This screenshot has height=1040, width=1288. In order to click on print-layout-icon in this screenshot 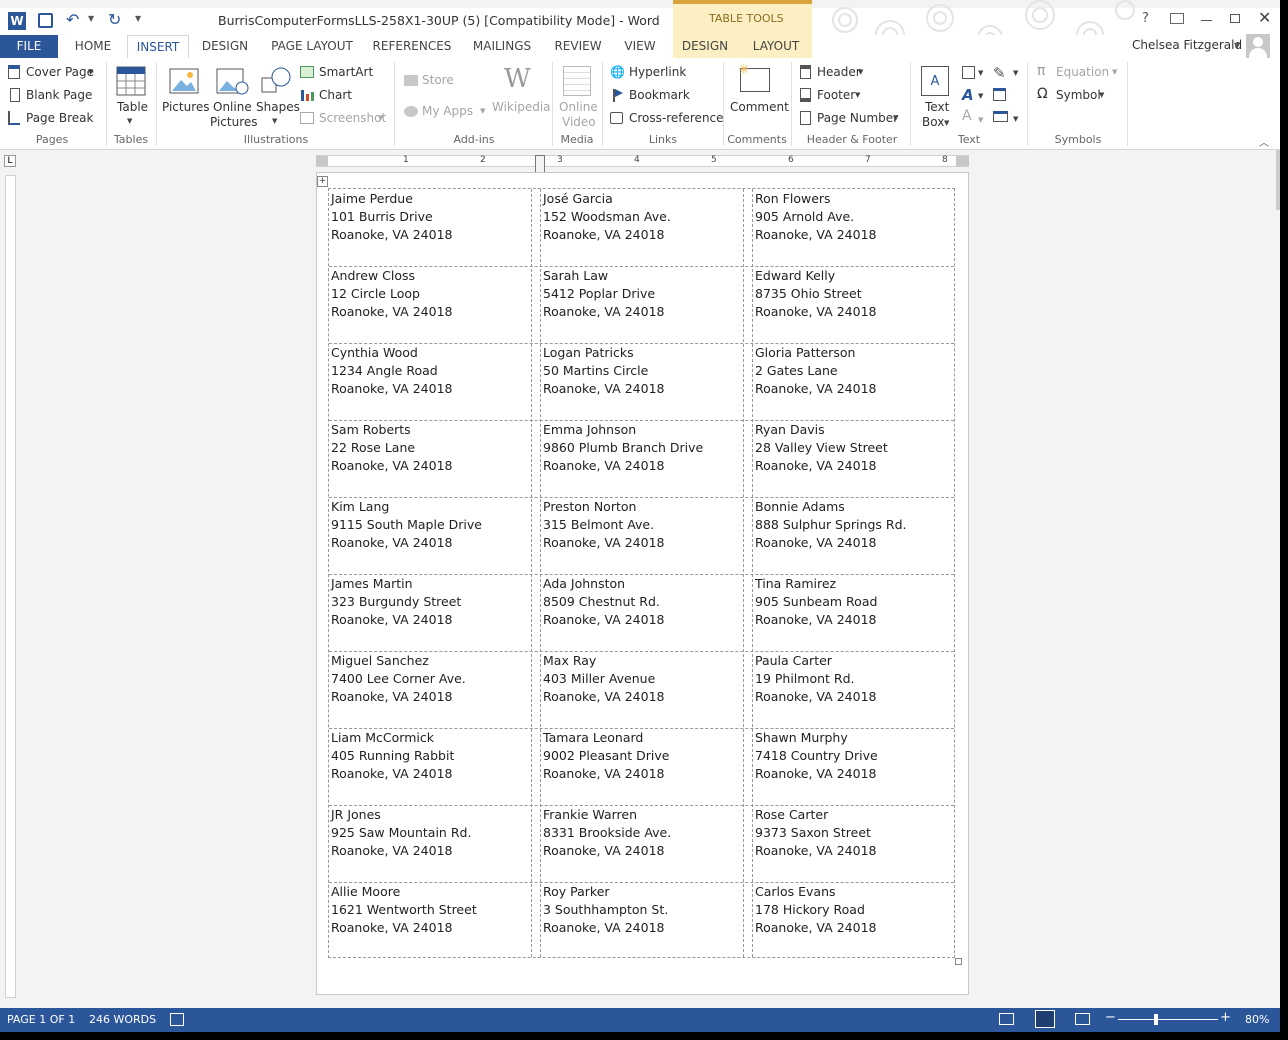, I will do `click(1045, 1019)`.